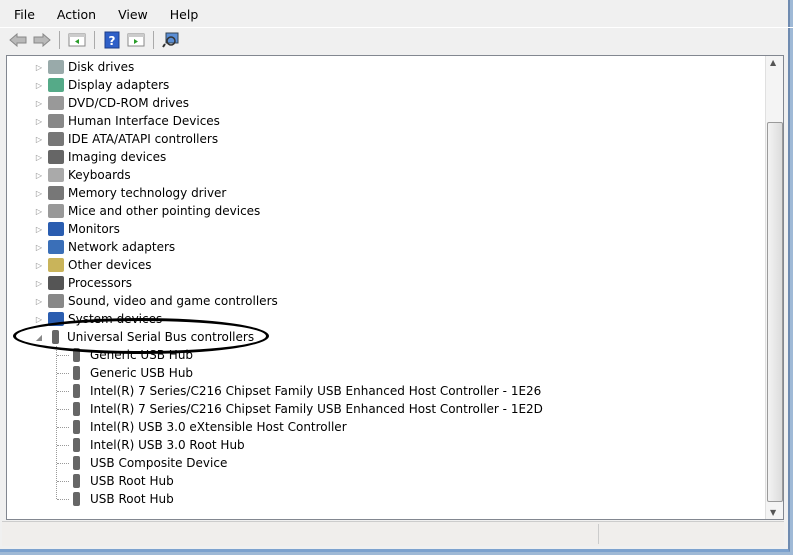 The height and width of the screenshot is (555, 793). Describe the element at coordinates (56, 139) in the screenshot. I see `ide-icon` at that location.